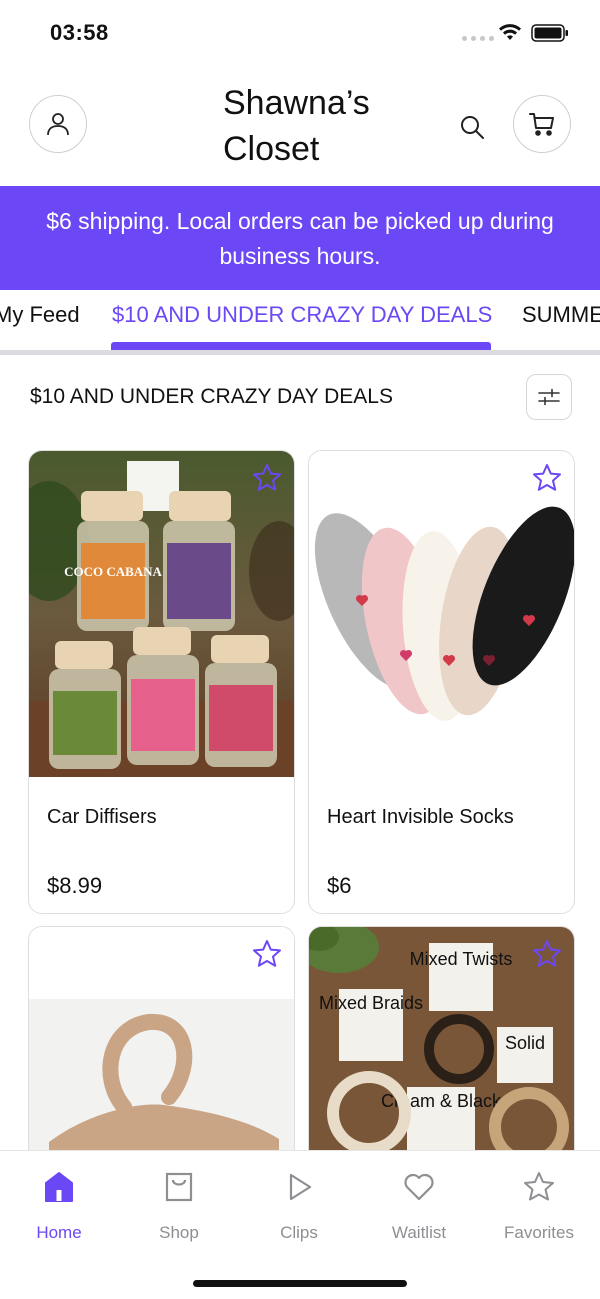 The image size is (600, 1299). Describe the element at coordinates (302, 315) in the screenshot. I see `tab-10-and-under: $10 AND UNDER CRAZY DAY DEALS` at that location.